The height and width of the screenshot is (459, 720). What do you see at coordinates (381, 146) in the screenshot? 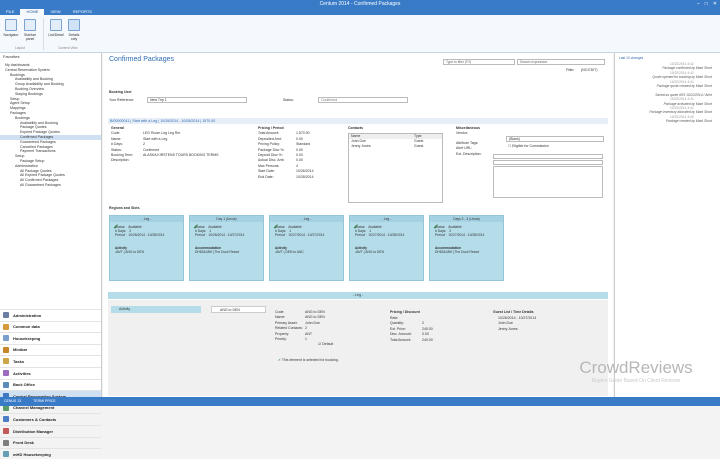
I see `contact-name: Jenny Jones` at bounding box center [381, 146].